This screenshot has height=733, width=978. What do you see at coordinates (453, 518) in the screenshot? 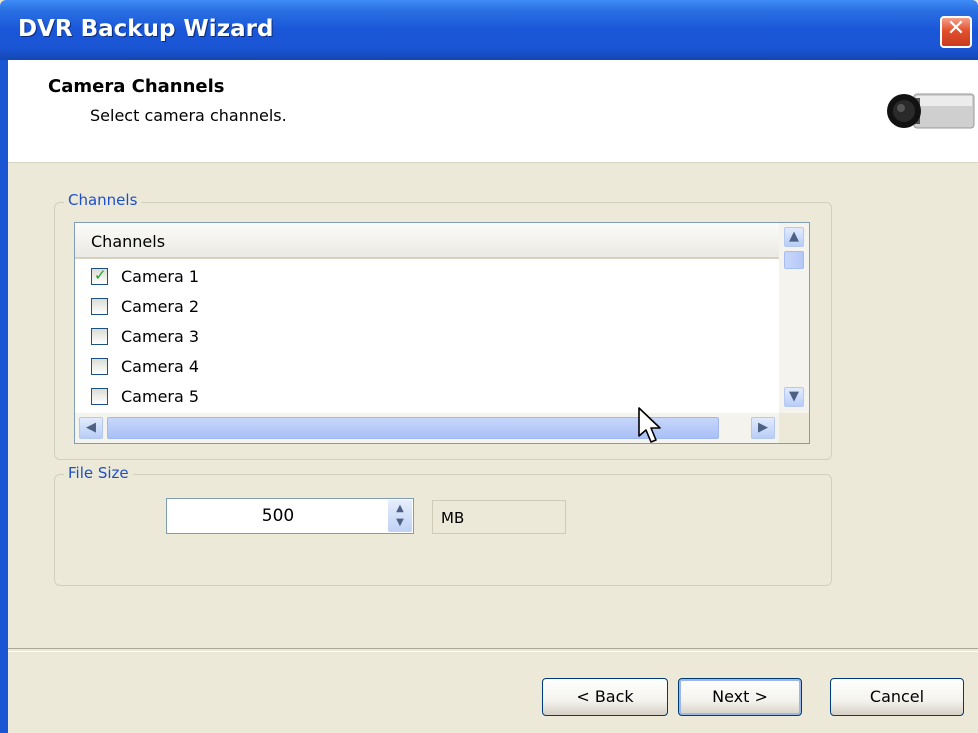
I see `file-size-unit-label: MB` at bounding box center [453, 518].